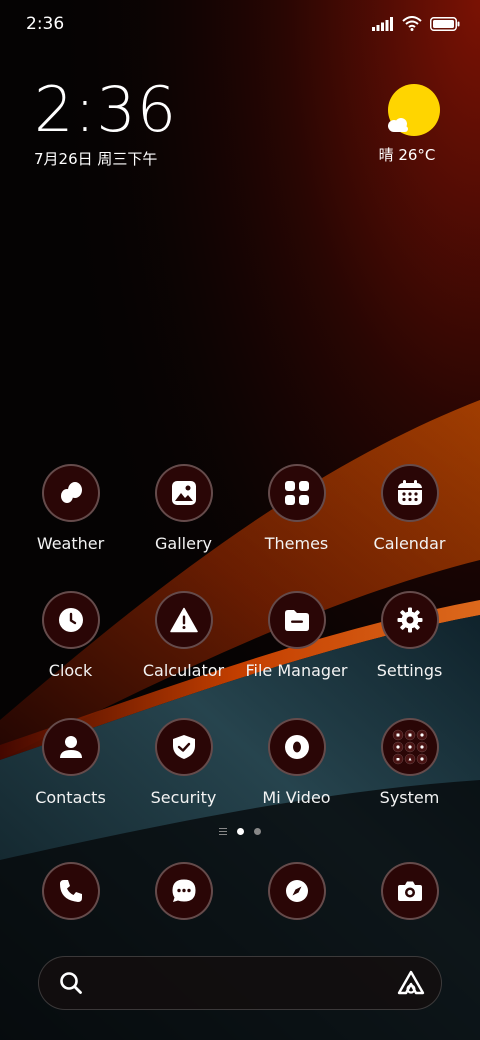 This screenshot has height=1040, width=480. What do you see at coordinates (71, 985) in the screenshot?
I see `search-icon` at bounding box center [71, 985].